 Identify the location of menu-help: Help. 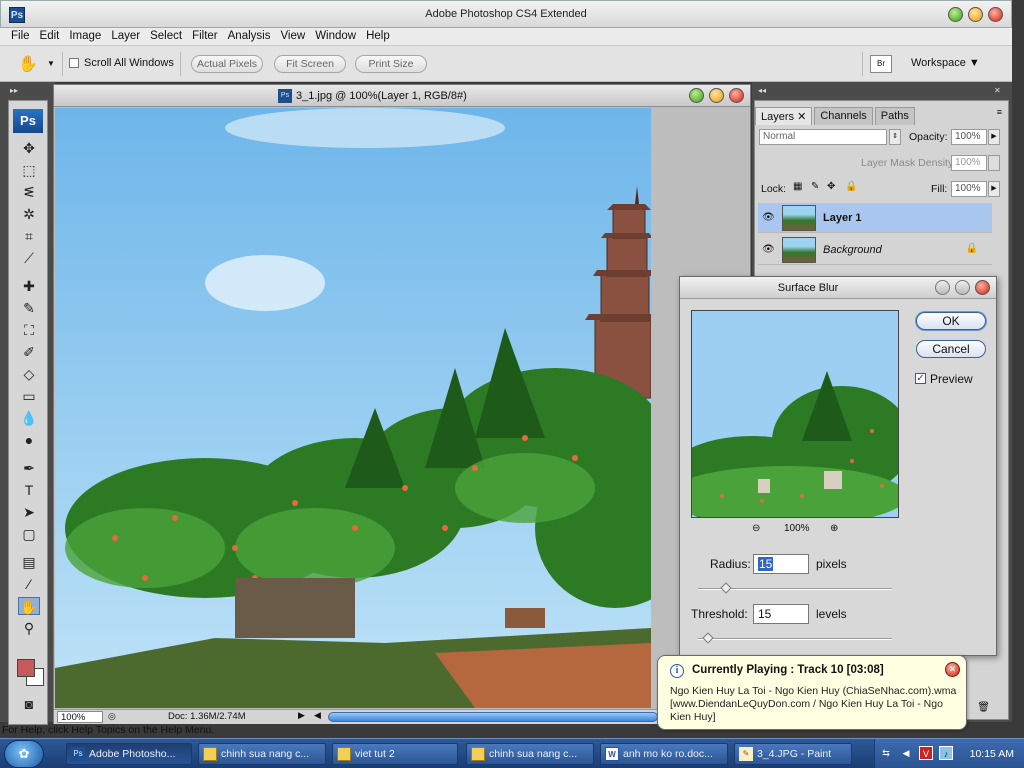
(378, 36).